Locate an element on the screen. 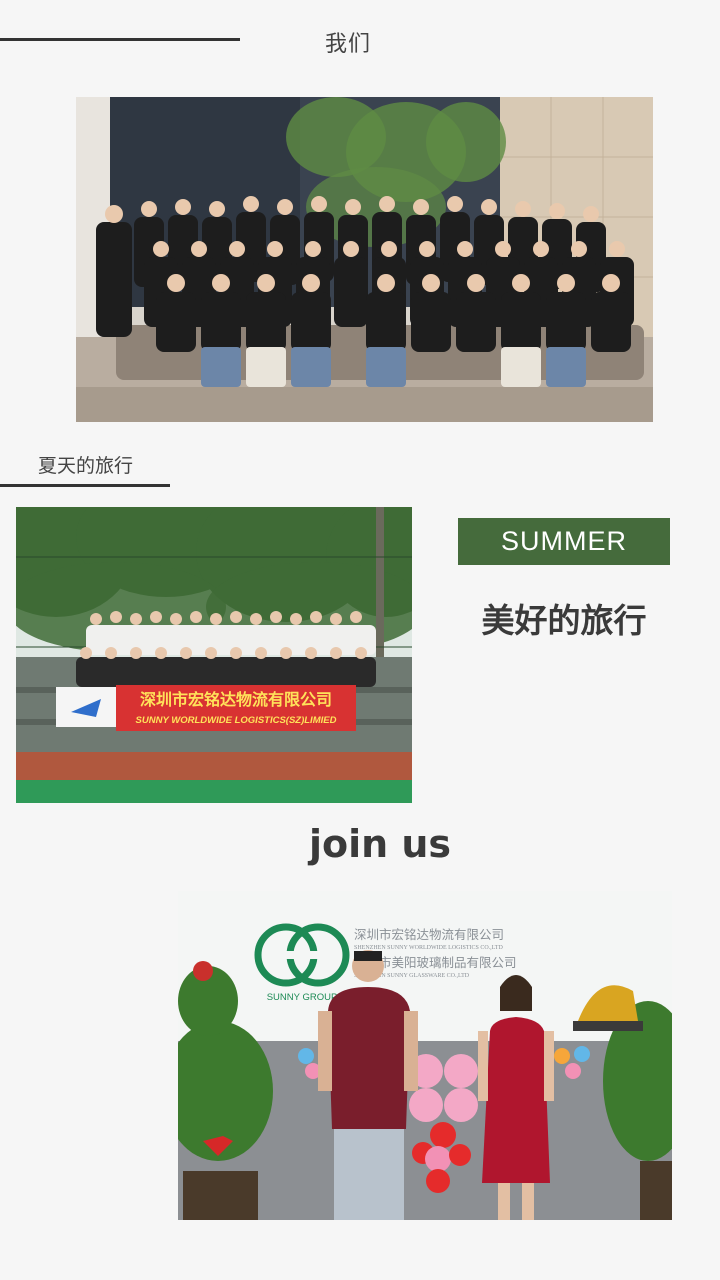  wall-company1-cn: 深圳市宏铭达物流有限公司 is located at coordinates (429, 934).